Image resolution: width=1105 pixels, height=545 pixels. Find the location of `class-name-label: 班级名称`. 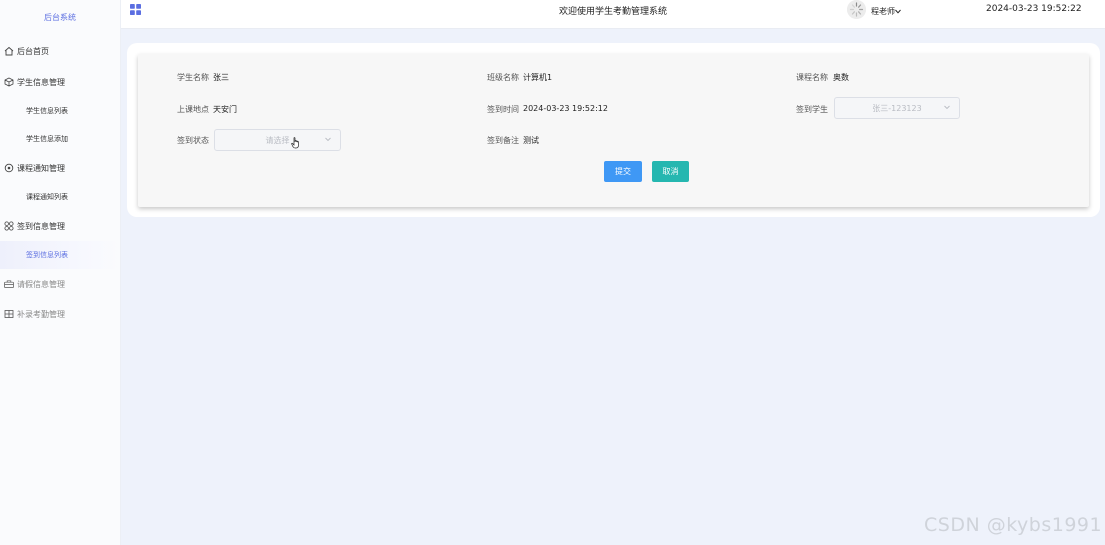

class-name-label: 班级名称 is located at coordinates (503, 77).